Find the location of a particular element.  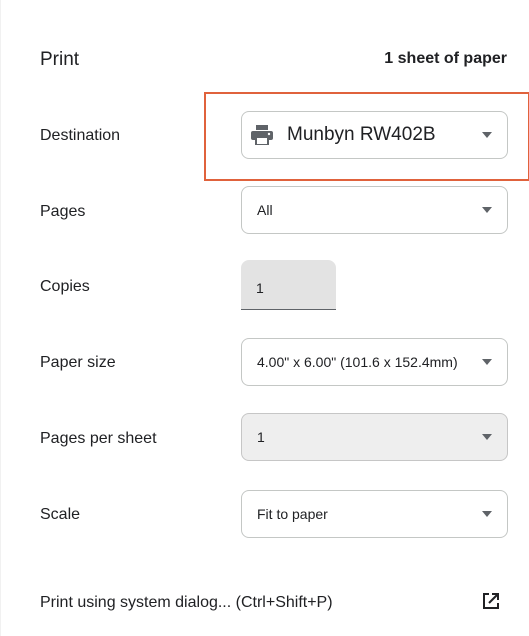

scale-value: Fit to paper is located at coordinates (292, 514).